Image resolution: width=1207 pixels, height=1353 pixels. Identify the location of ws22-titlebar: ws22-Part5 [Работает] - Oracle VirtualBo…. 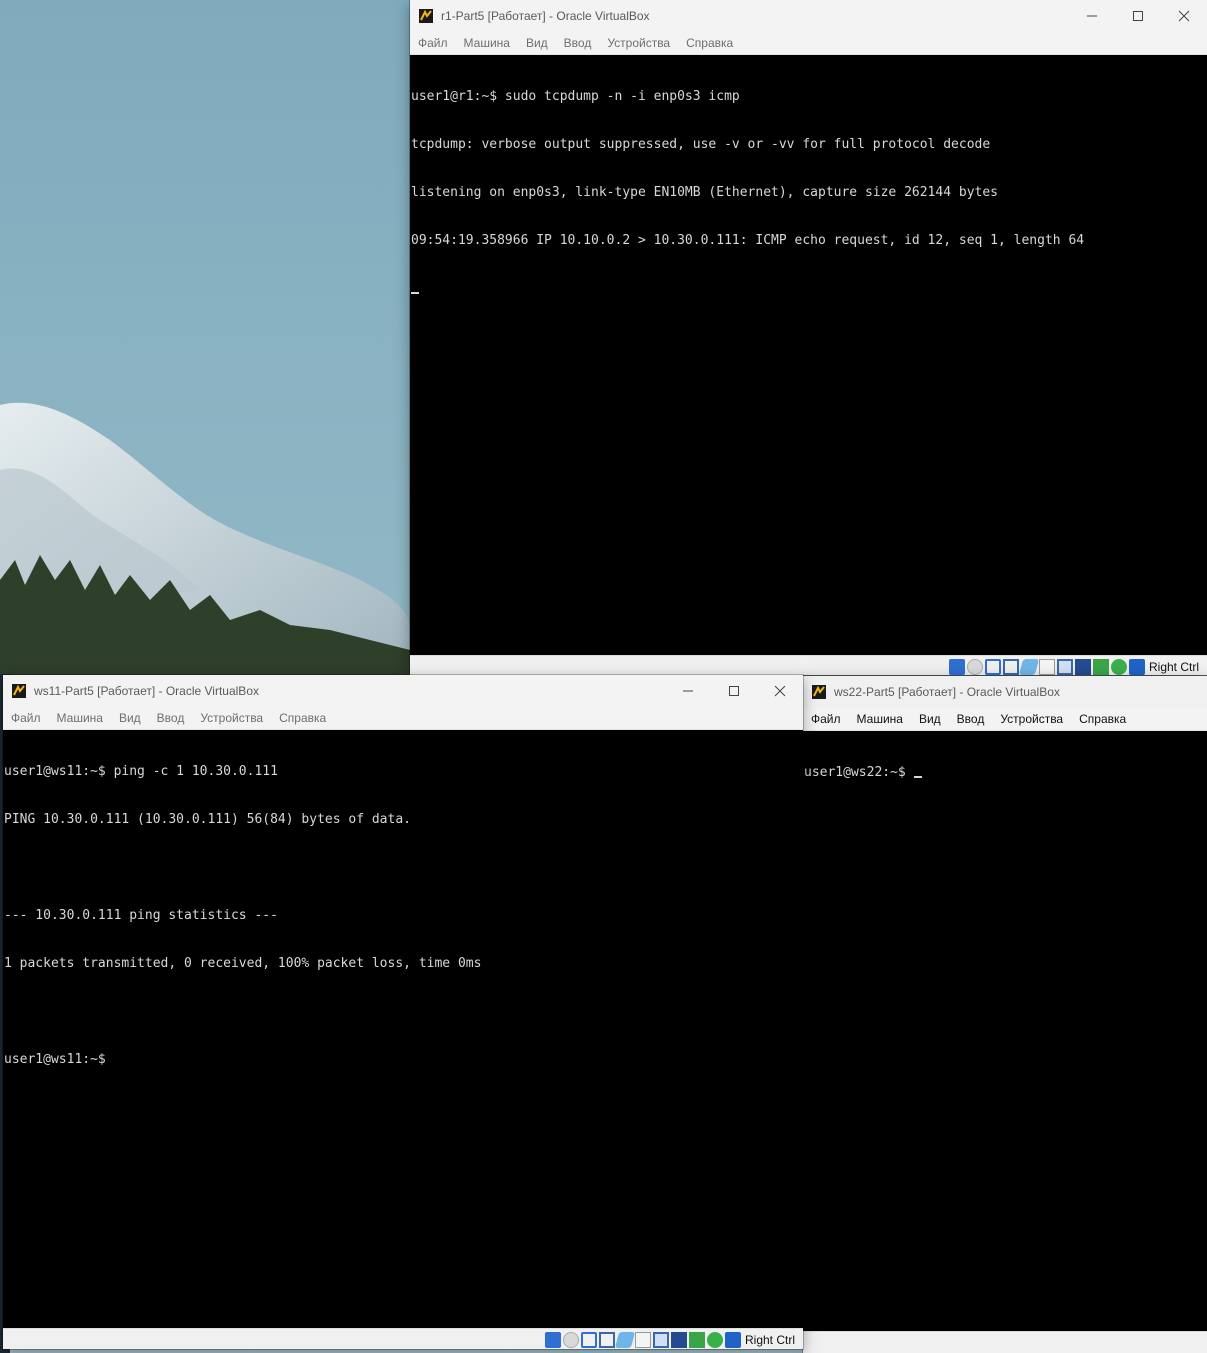
(1005, 692).